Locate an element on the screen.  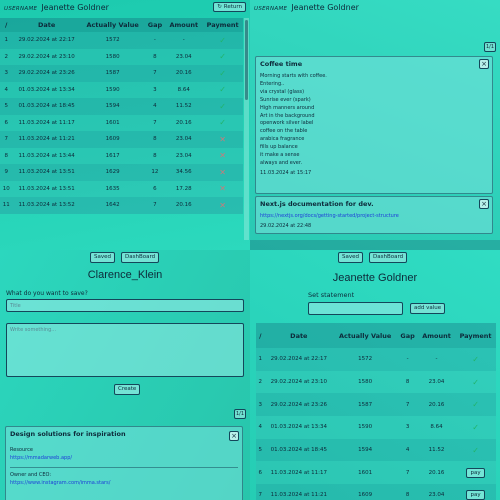
column-header: Amount is located at coordinates (437, 335).